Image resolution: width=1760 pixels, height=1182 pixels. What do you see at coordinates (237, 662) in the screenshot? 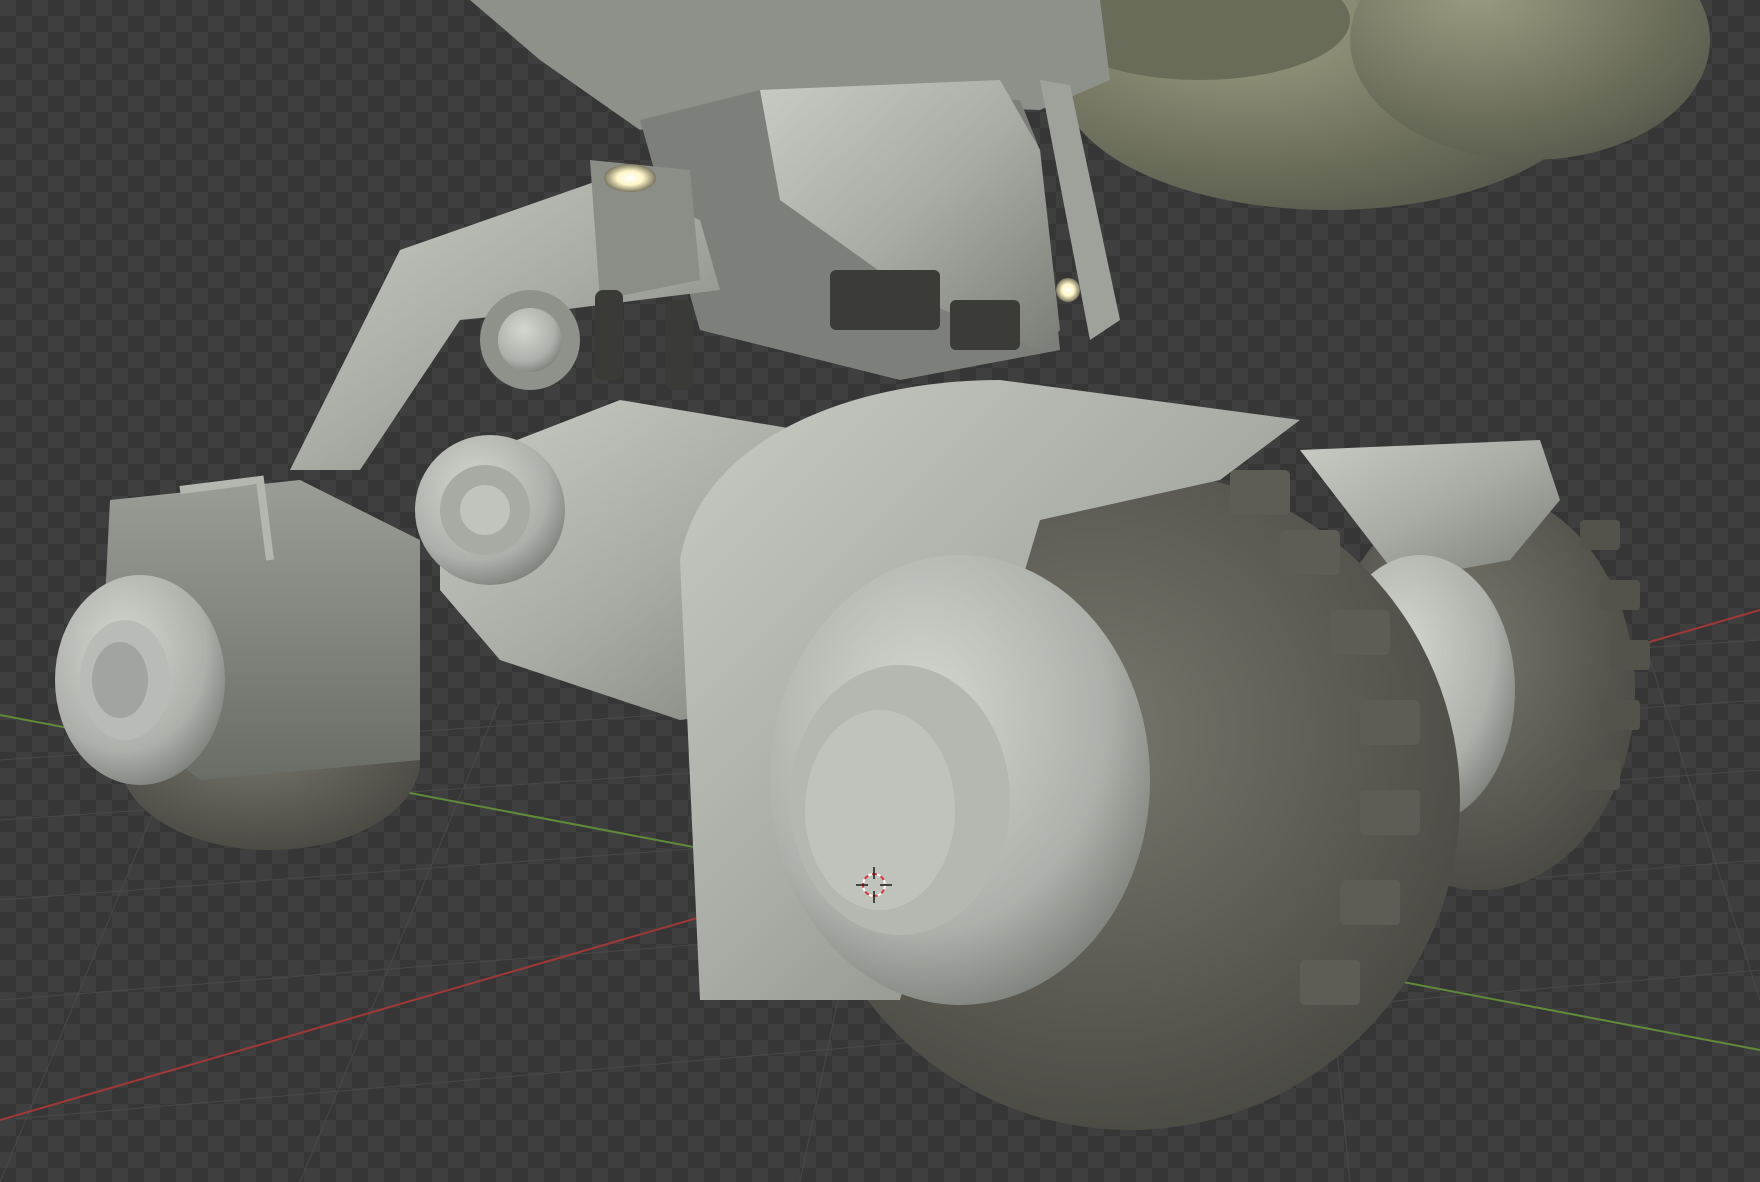
I see `left-wheel` at bounding box center [237, 662].